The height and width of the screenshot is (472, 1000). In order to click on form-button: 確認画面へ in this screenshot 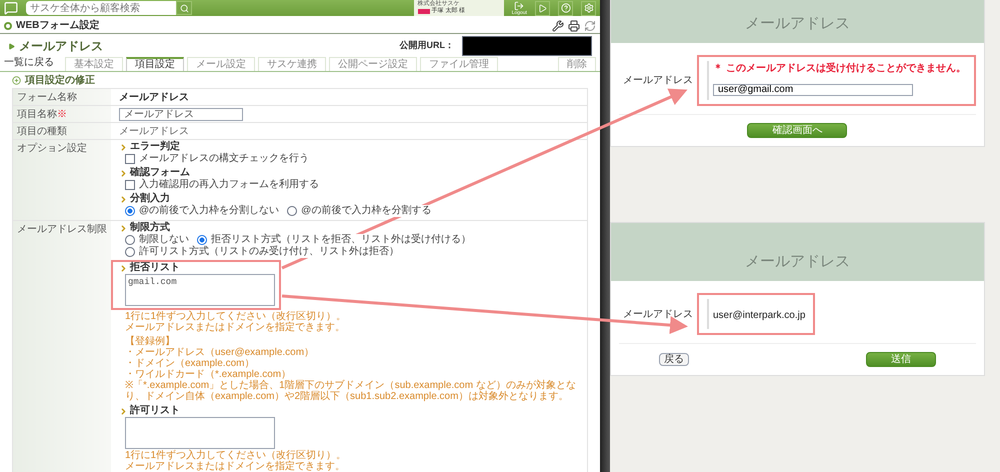, I will do `click(797, 130)`.